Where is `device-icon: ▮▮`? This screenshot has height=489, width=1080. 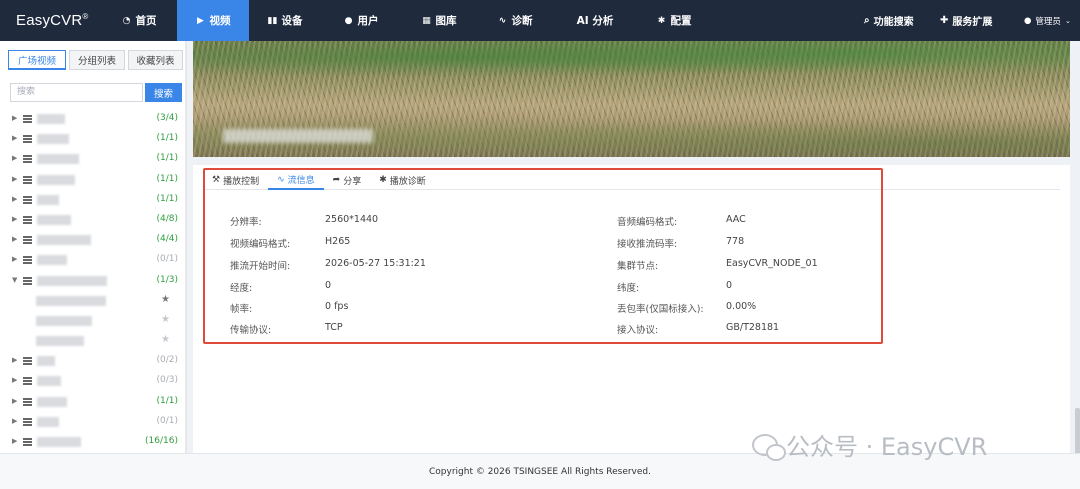
device-icon: ▮▮ is located at coordinates (272, 20).